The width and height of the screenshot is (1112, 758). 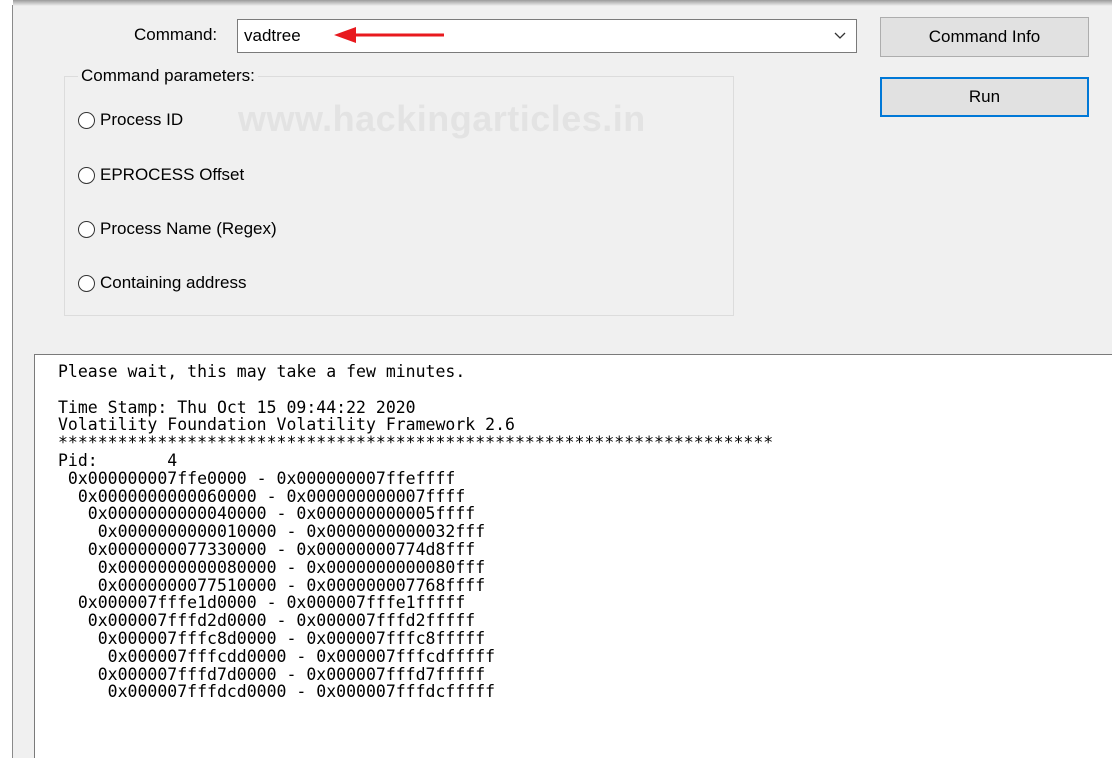 I want to click on window-top-edge, so click(x=556, y=3).